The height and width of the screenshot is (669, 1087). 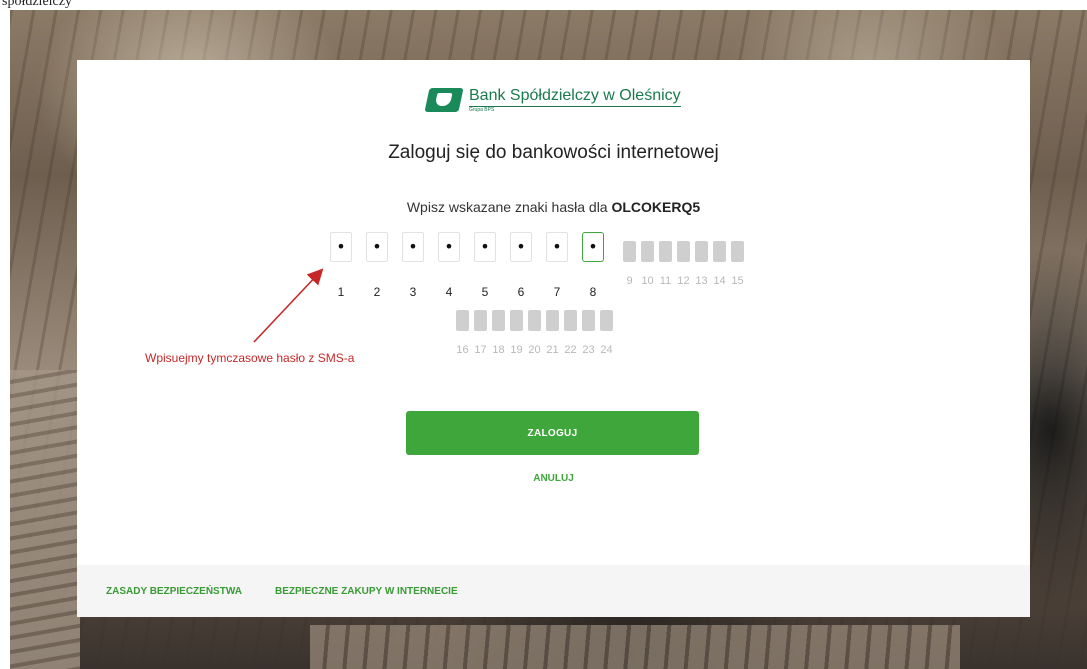 I want to click on bank-logo-icon, so click(x=444, y=100).